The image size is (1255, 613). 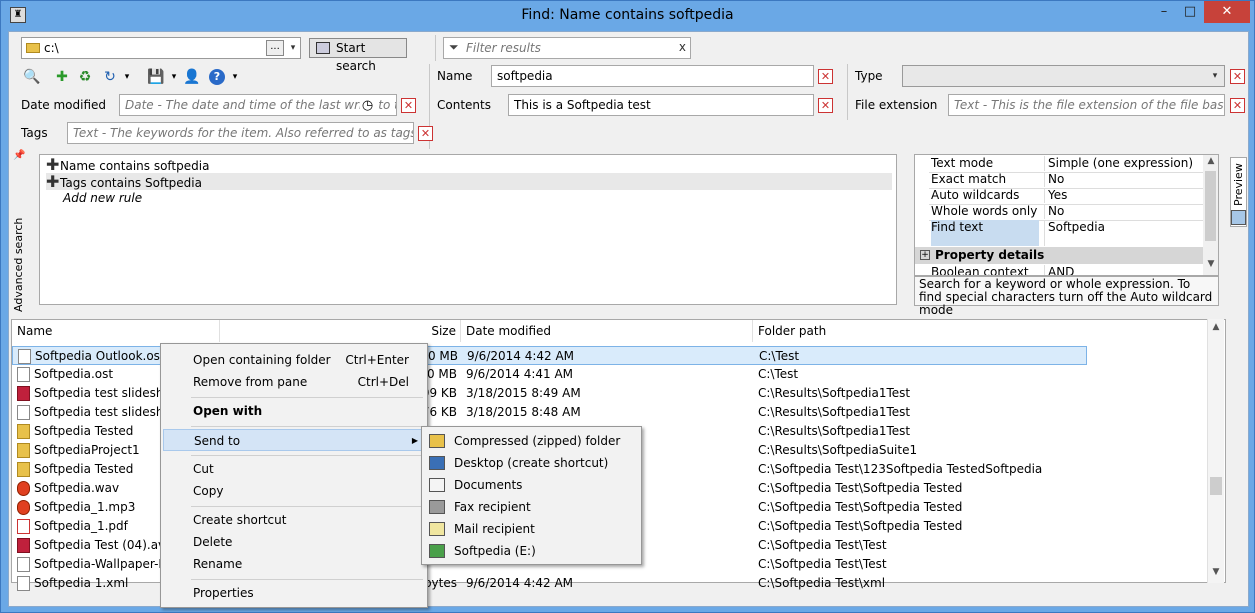 I want to click on type-combo: ▾, so click(x=1063, y=76).